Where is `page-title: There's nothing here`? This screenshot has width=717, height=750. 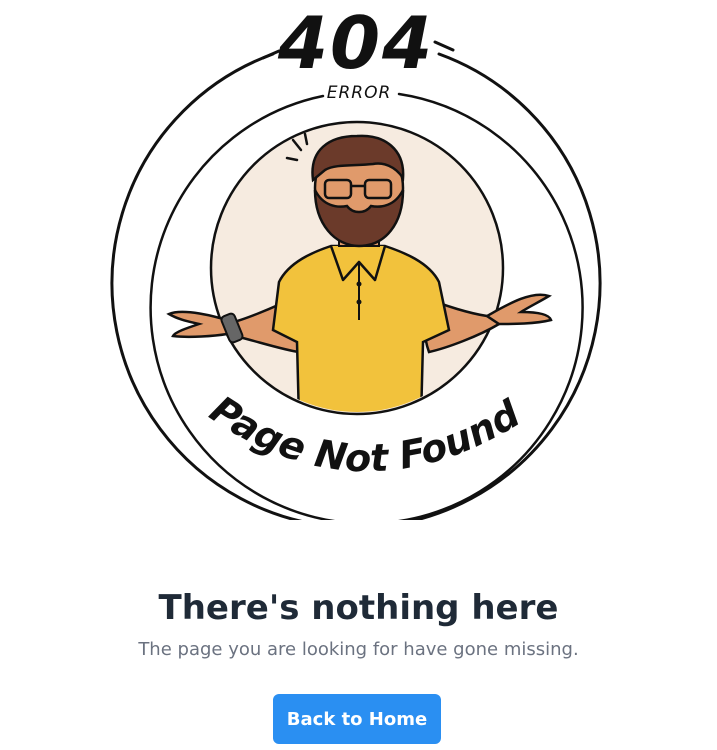 page-title: There's nothing here is located at coordinates (358, 608).